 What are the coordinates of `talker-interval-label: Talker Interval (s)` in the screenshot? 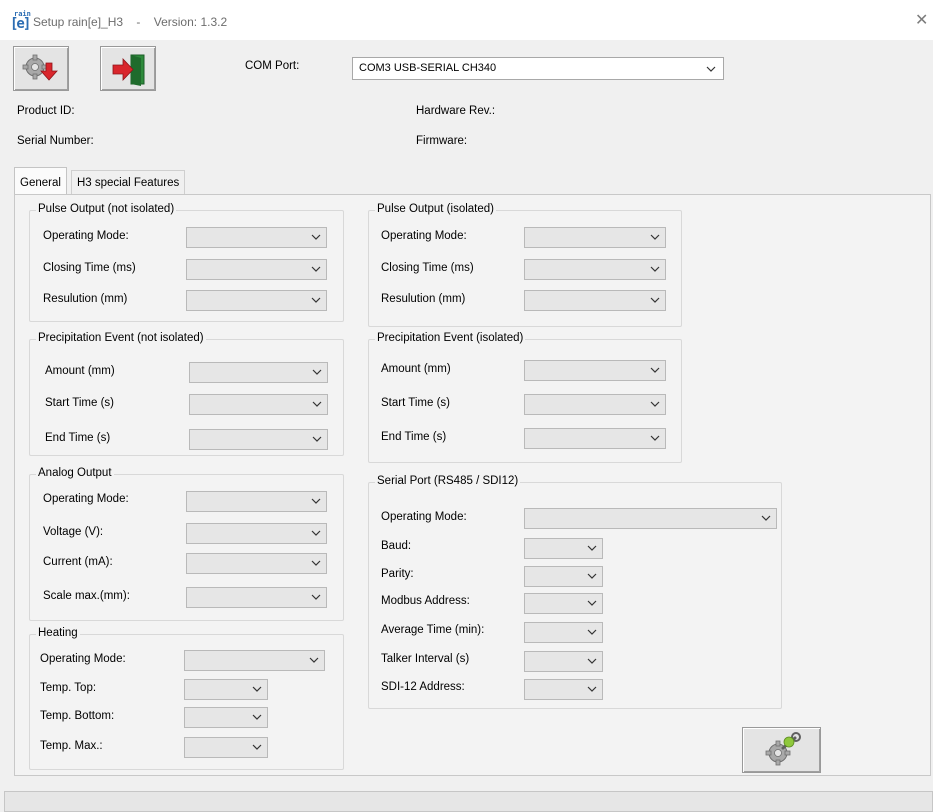 It's located at (425, 659).